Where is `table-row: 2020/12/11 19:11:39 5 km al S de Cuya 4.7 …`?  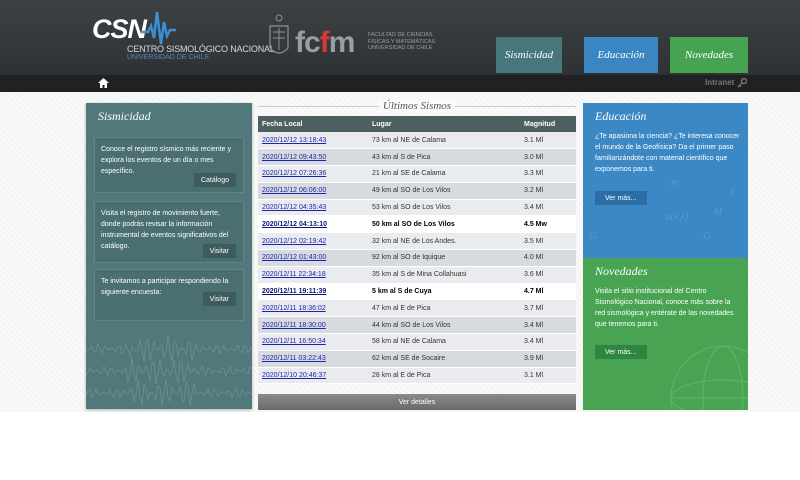 table-row: 2020/12/11 19:11:39 5 km al S de Cuya 4.7 … is located at coordinates (417, 292).